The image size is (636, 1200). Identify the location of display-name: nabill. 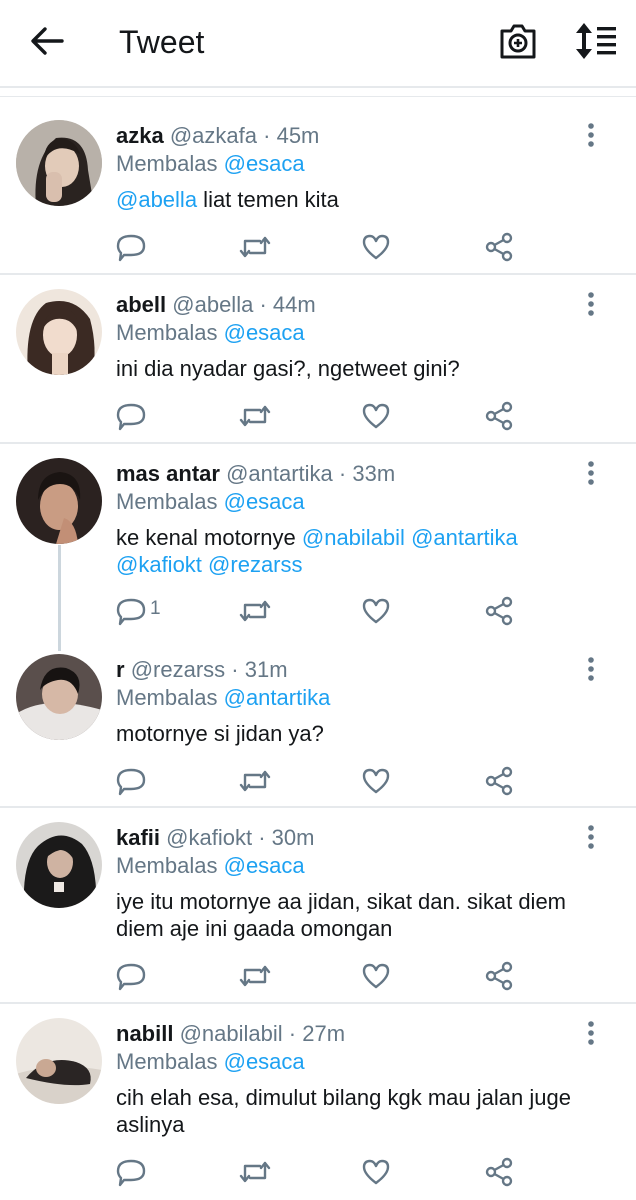
(144, 1033).